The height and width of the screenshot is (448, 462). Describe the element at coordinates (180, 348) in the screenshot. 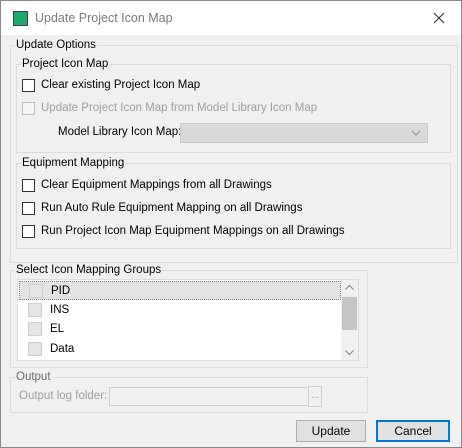

I see `list-item-data: Data` at that location.